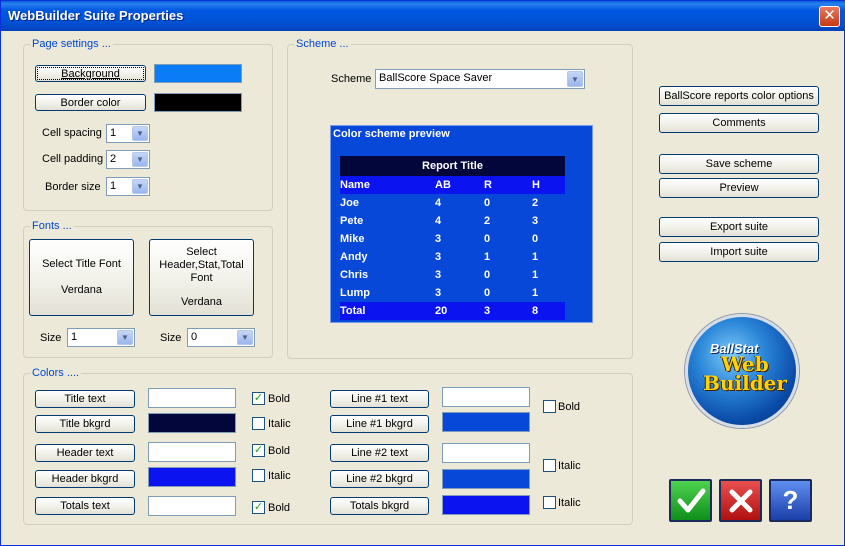  I want to click on comments-button: Comments, so click(739, 123).